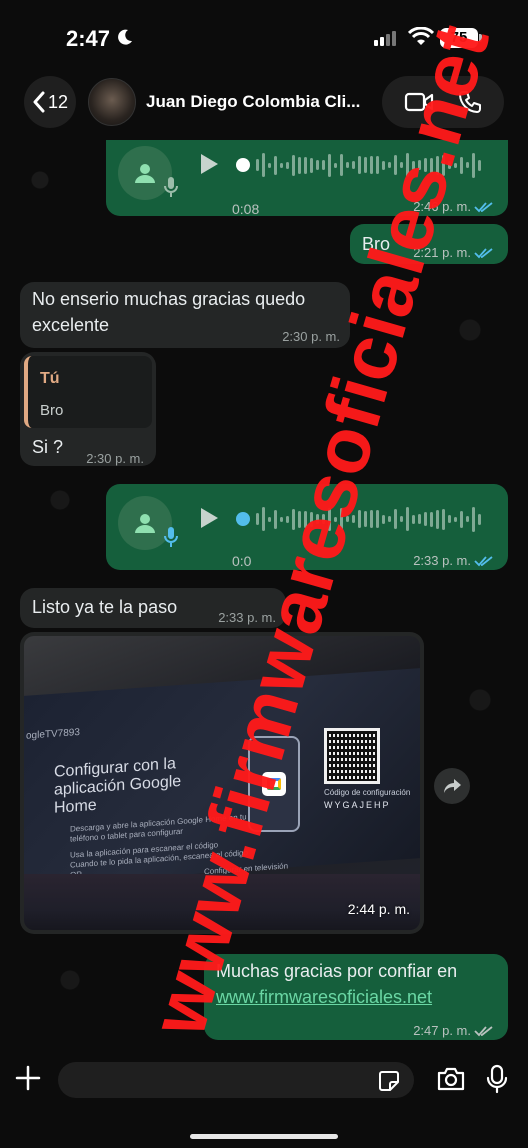  What do you see at coordinates (28, 1078) in the screenshot?
I see `plus-icon` at bounding box center [28, 1078].